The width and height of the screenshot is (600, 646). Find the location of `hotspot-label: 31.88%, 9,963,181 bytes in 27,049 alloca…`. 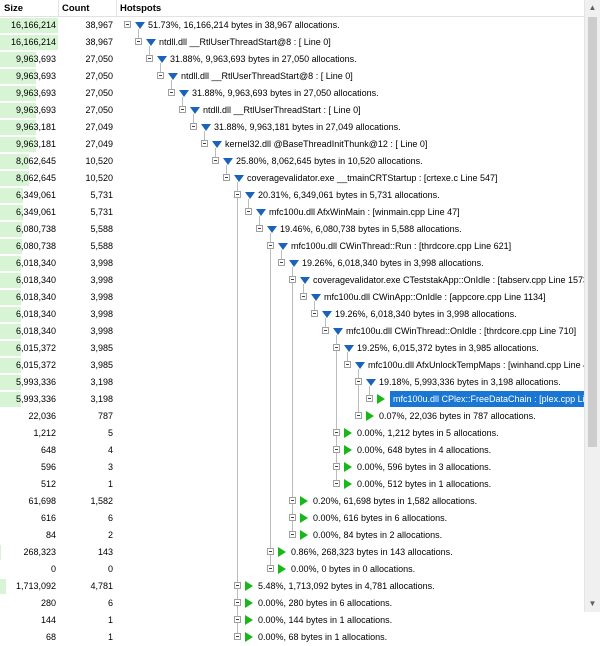

hotspot-label: 31.88%, 9,963,181 bytes in 27,049 alloca… is located at coordinates (307, 127).